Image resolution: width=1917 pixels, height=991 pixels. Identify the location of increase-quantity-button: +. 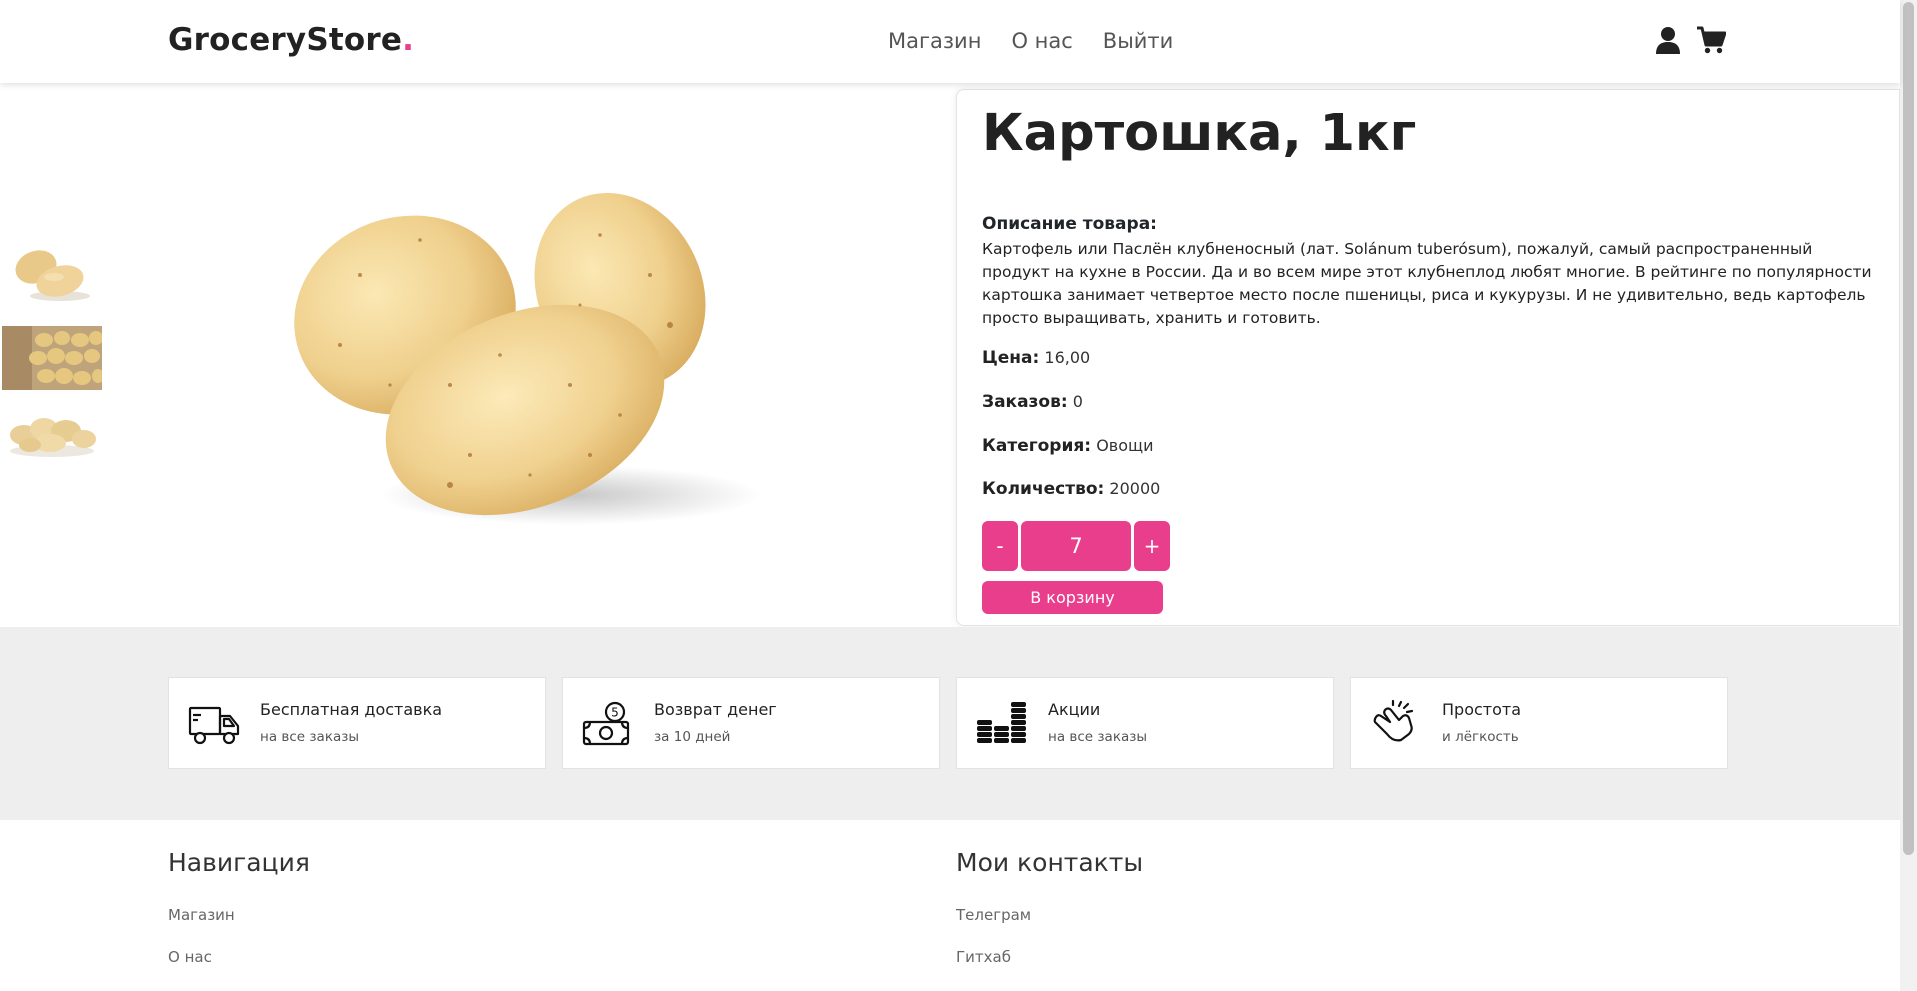
(1152, 546).